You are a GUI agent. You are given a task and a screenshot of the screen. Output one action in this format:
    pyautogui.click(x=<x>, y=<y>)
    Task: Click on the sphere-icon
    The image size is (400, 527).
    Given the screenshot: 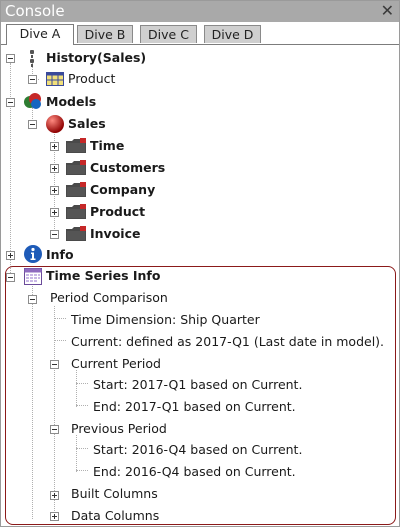 What is the action you would take?
    pyautogui.click(x=55, y=125)
    